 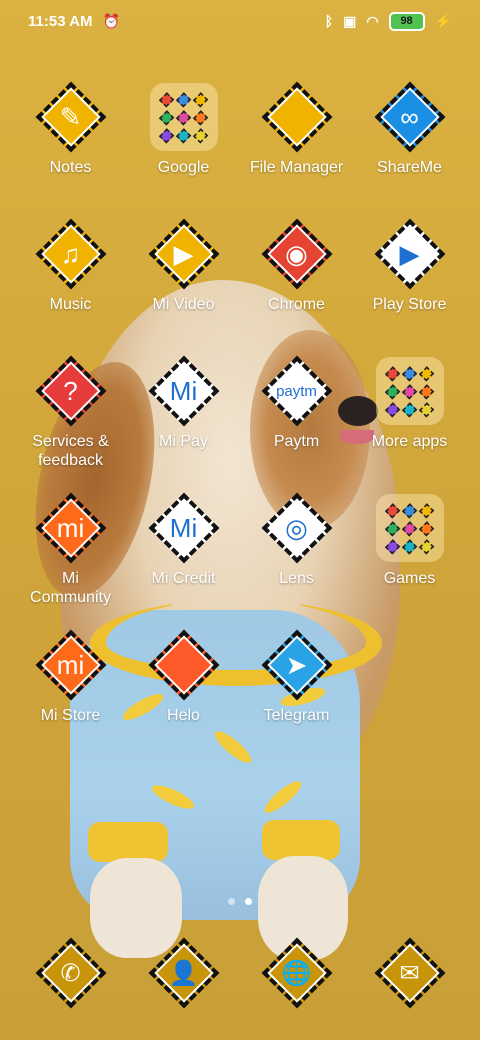 I want to click on app-chrome: ◉ Chrome, so click(x=296, y=266).